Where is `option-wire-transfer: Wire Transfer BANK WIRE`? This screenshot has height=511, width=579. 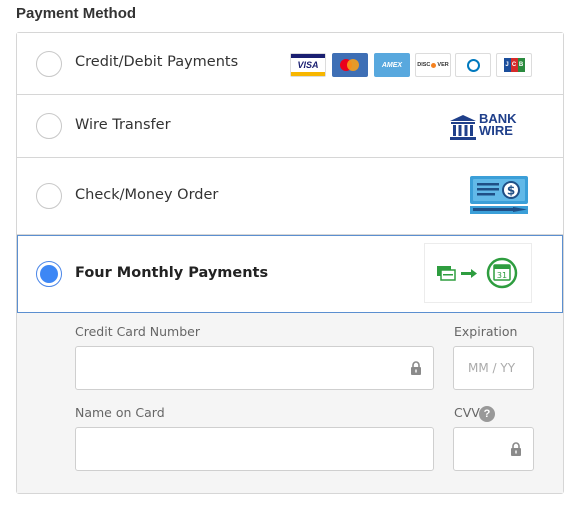
option-wire-transfer: Wire Transfer BANK WIRE is located at coordinates (290, 126).